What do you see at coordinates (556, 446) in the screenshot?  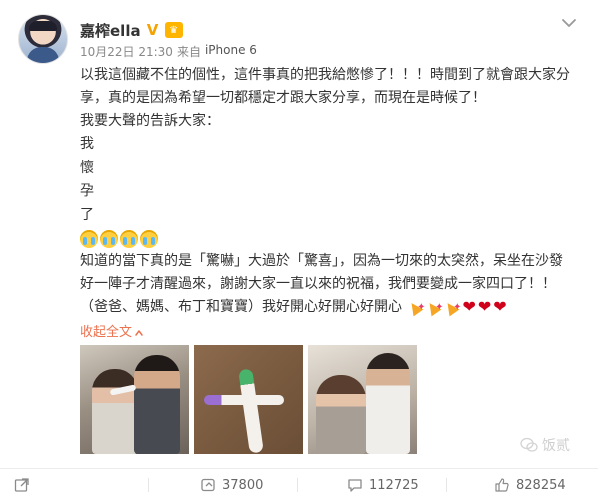 I see `watermark-text: 饭贰` at bounding box center [556, 446].